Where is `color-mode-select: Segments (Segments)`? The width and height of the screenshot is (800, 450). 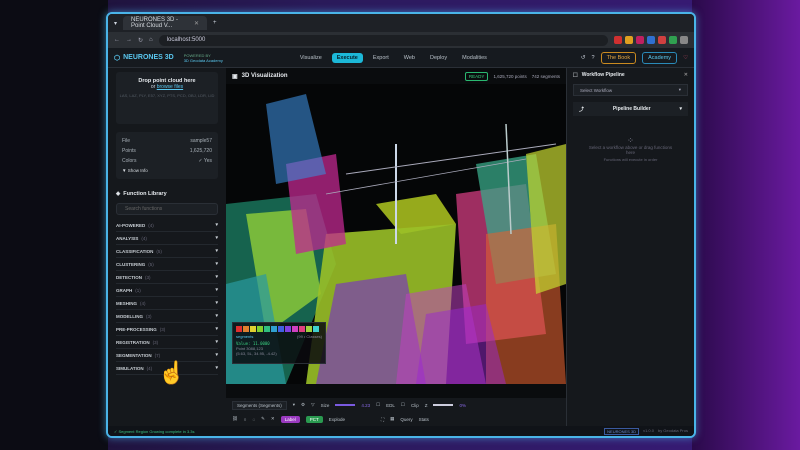
color-mode-select: Segments (Segments) is located at coordinates (259, 405).